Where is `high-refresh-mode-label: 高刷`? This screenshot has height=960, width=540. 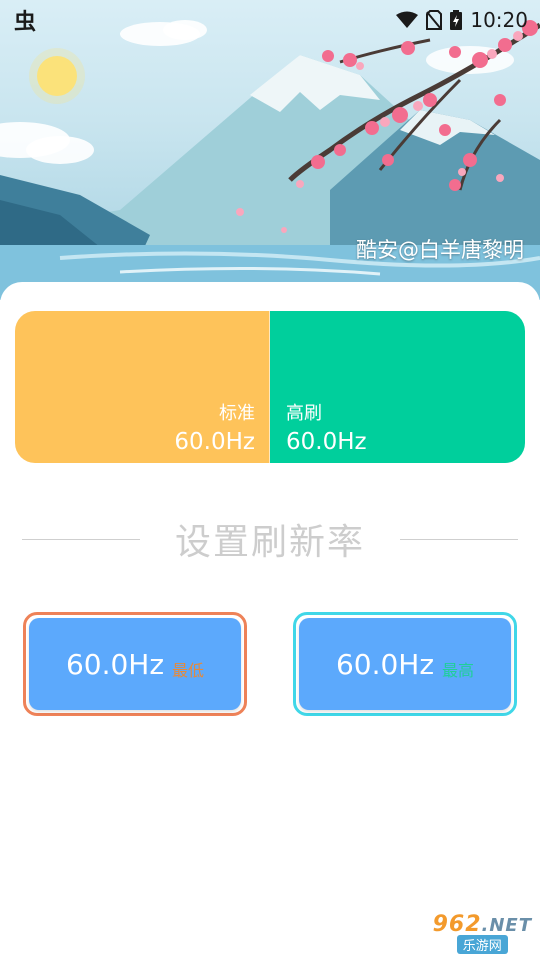
high-refresh-mode-label: 高刷 is located at coordinates (304, 413).